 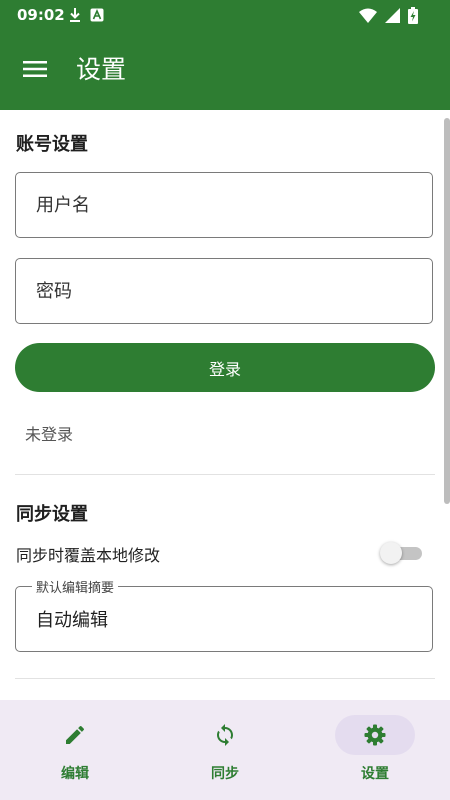 What do you see at coordinates (101, 69) in the screenshot?
I see `page-title: 设置` at bounding box center [101, 69].